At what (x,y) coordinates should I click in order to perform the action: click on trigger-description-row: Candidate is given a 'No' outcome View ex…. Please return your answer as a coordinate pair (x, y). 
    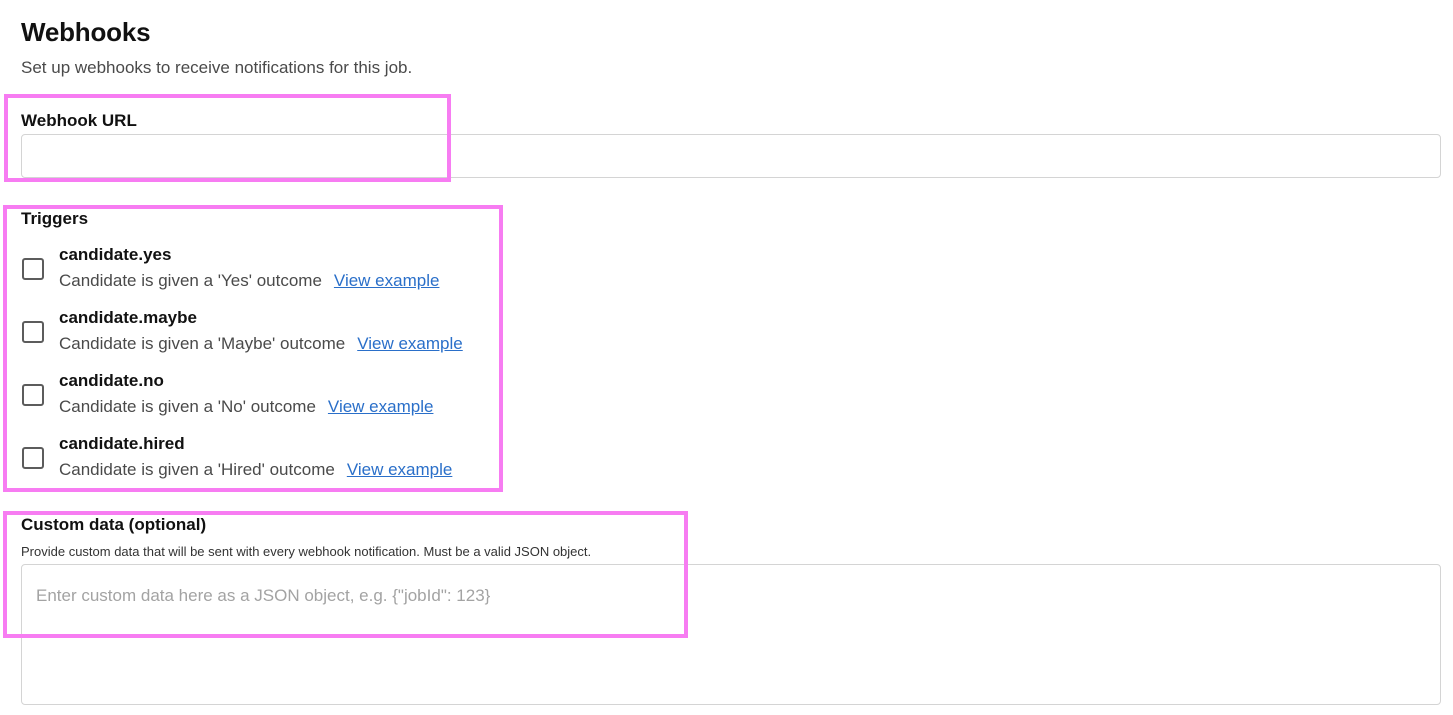
    Looking at the image, I should click on (246, 407).